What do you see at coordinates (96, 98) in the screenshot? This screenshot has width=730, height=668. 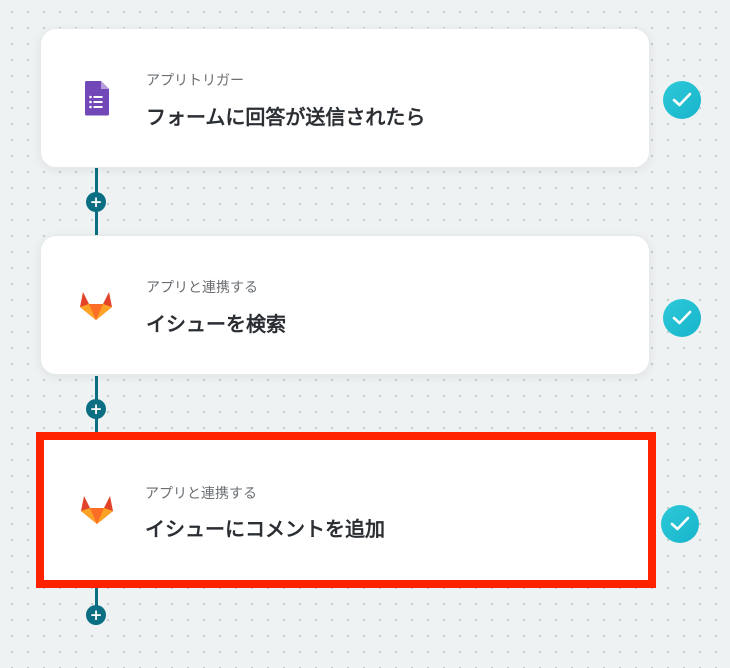 I see `google-forms-icon` at bounding box center [96, 98].